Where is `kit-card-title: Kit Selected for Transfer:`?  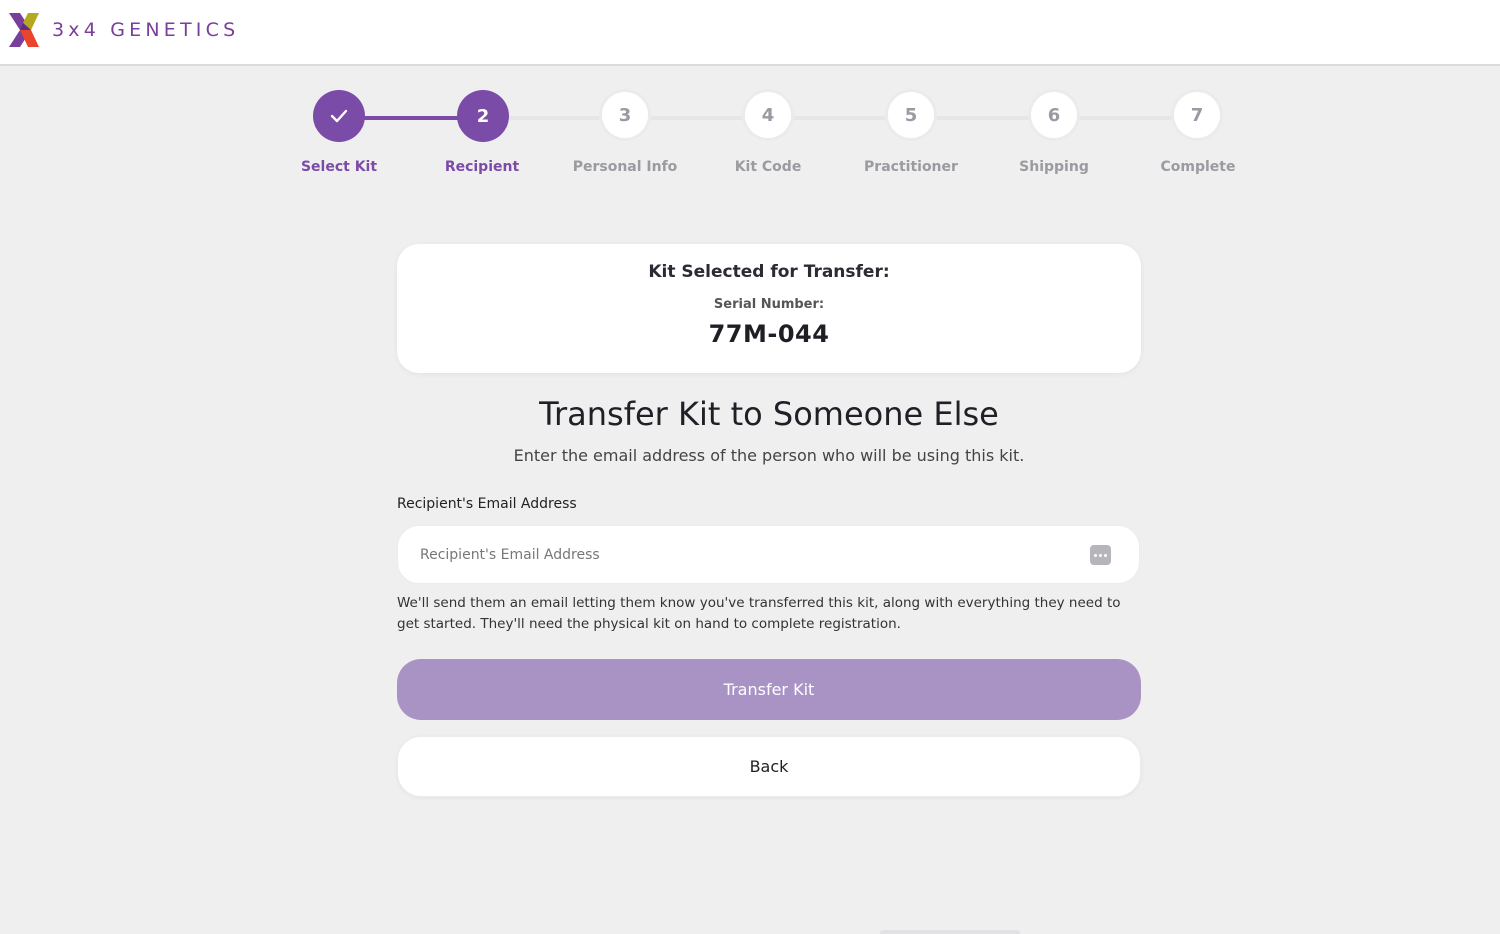
kit-card-title: Kit Selected for Transfer: is located at coordinates (769, 272).